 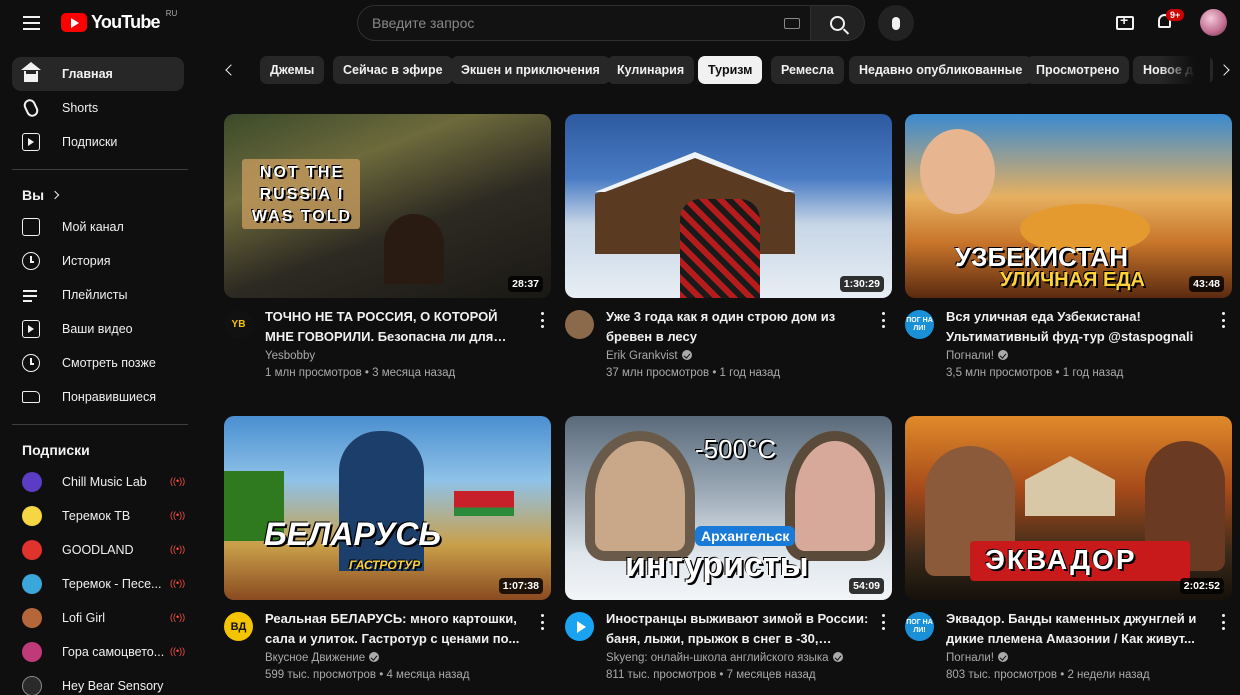 I want to click on channel-avatar: YB, so click(x=238, y=324).